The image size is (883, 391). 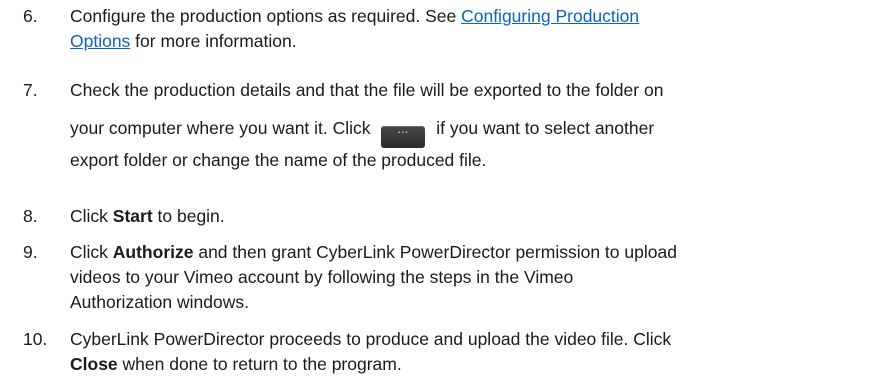 I want to click on configuring-production-options-link-continued: Options, so click(x=100, y=41).